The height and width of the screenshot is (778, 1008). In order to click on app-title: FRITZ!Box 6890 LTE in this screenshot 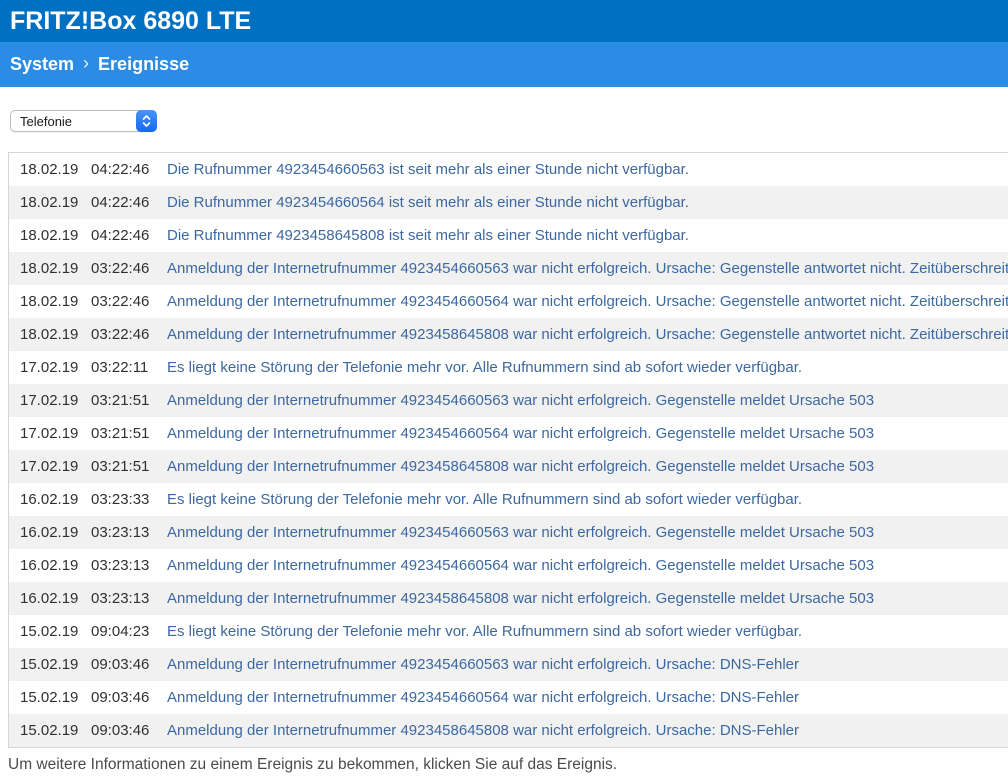, I will do `click(131, 20)`.